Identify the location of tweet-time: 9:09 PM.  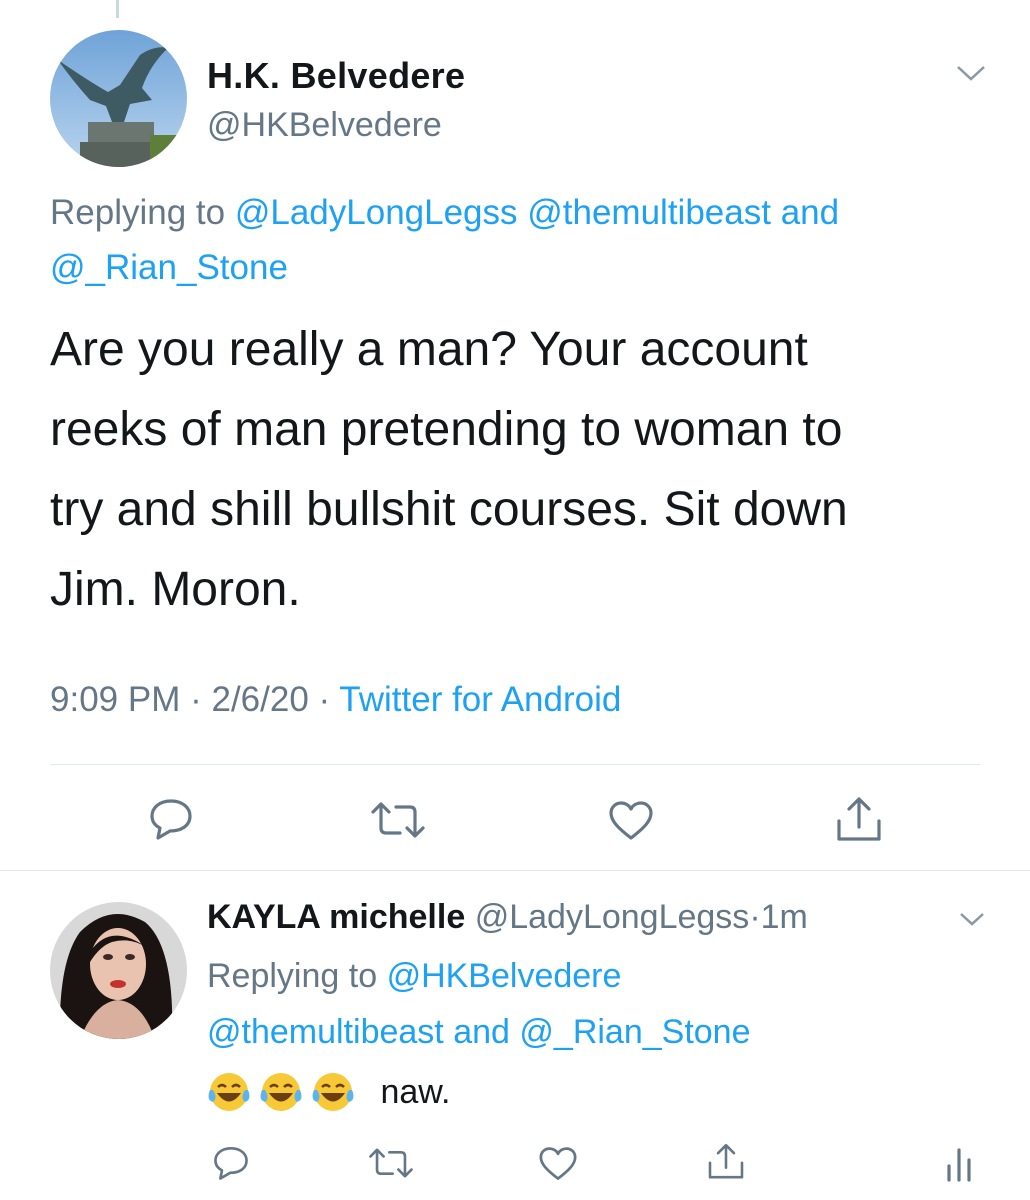
(115, 699).